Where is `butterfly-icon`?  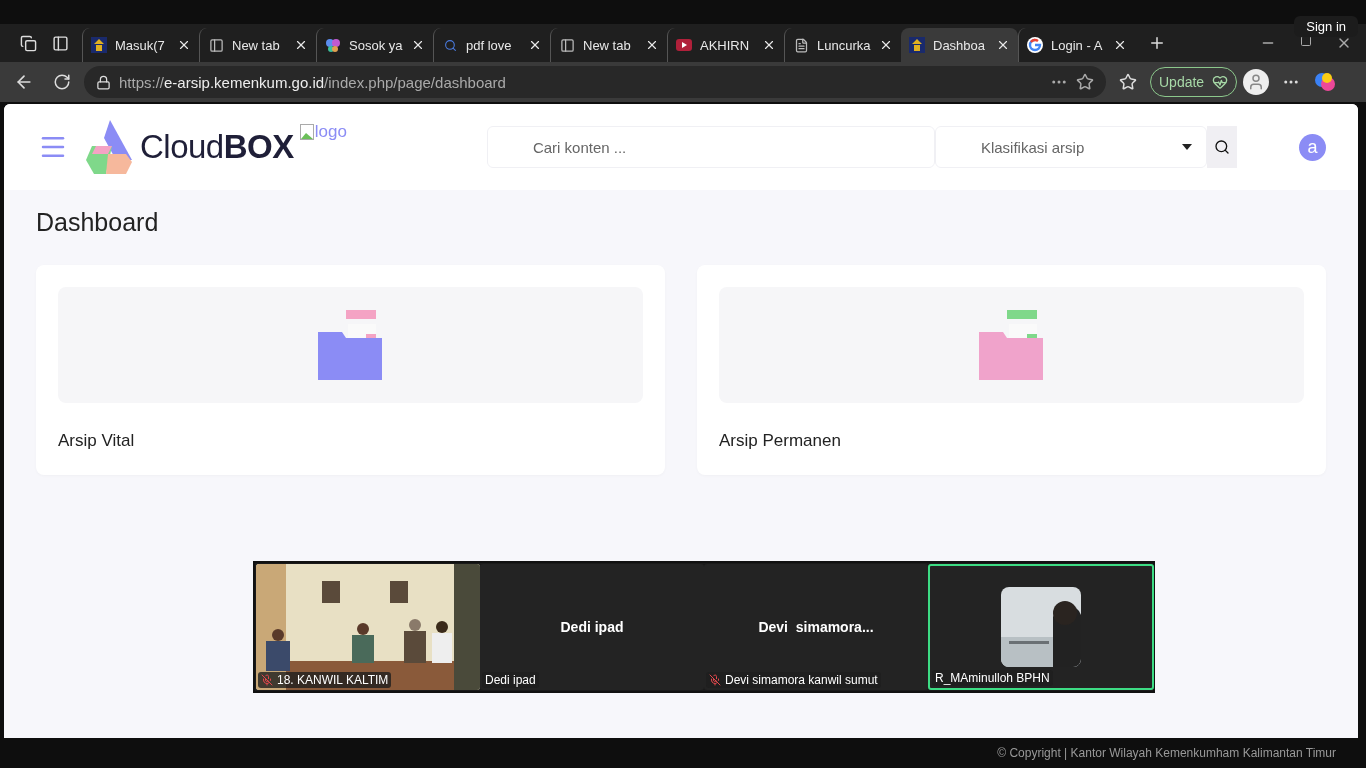
butterfly-icon is located at coordinates (333, 45).